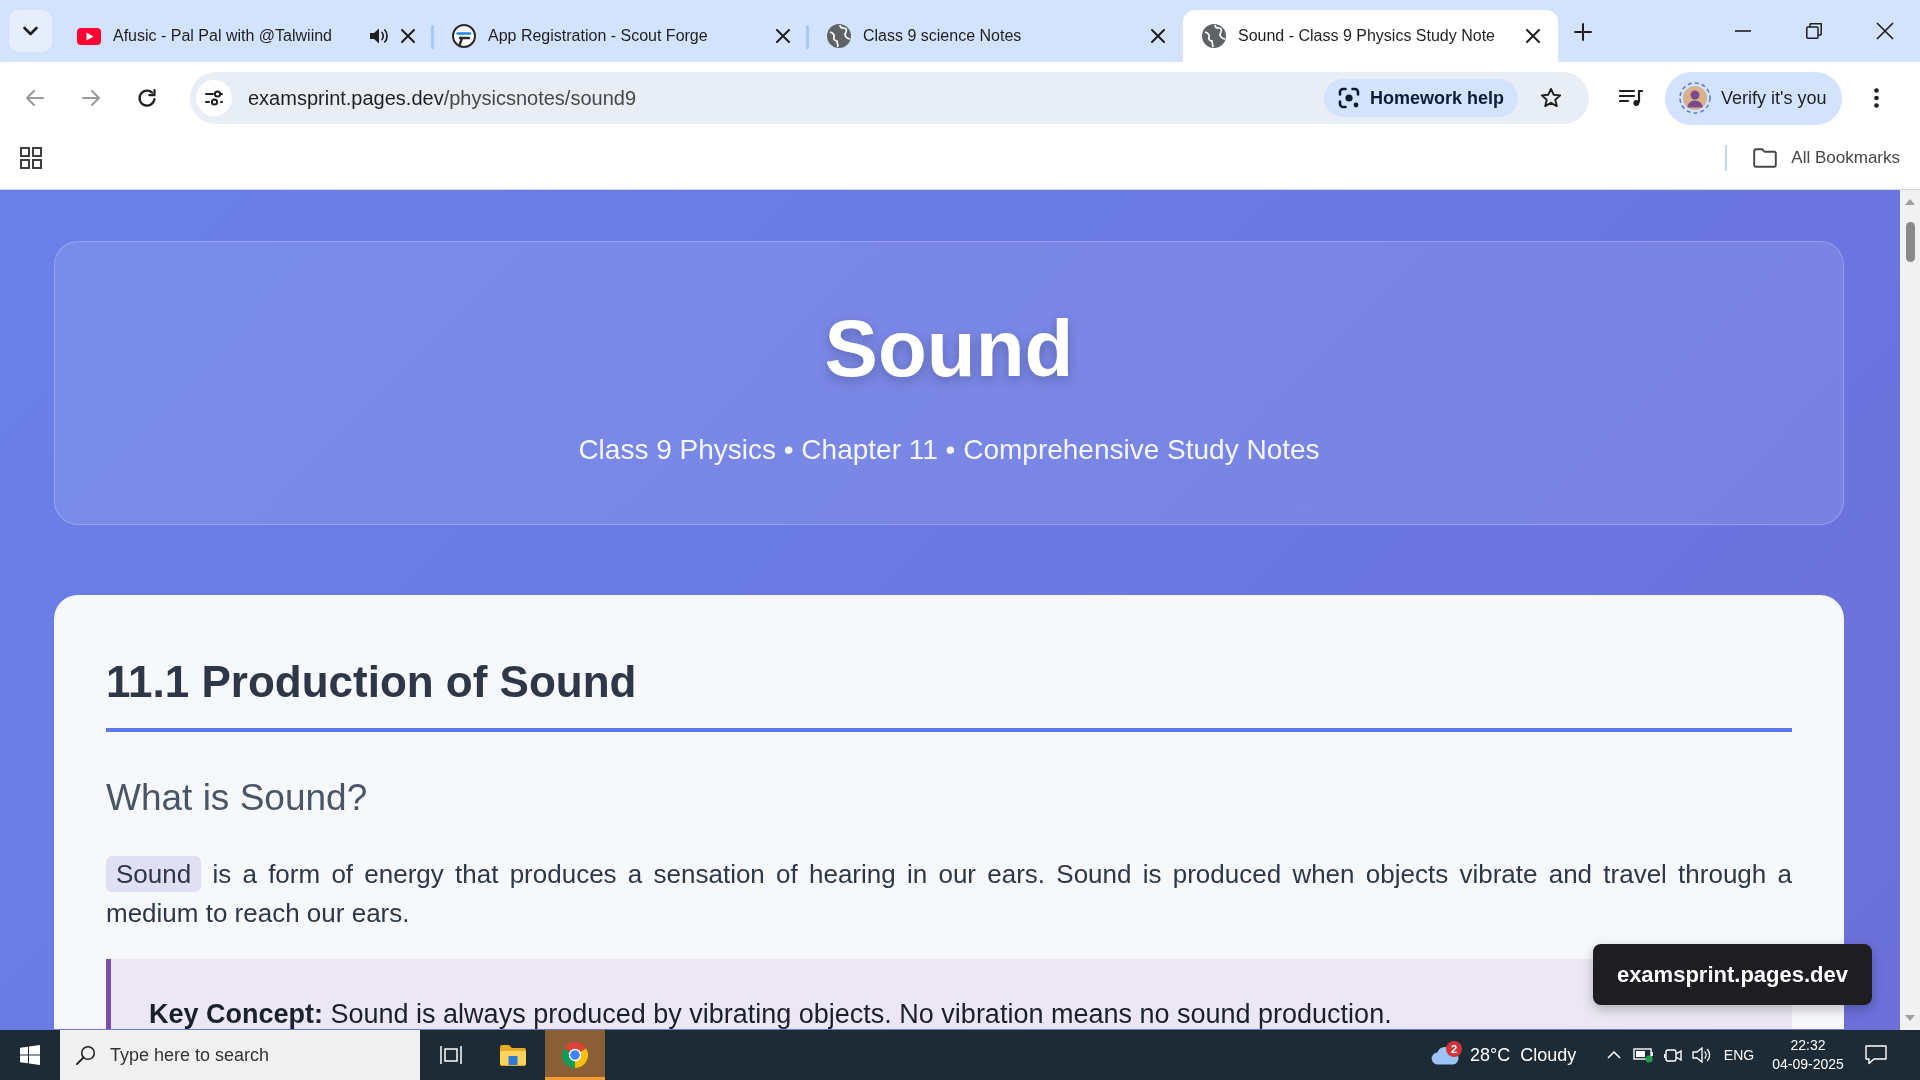 This screenshot has width=1920, height=1080. I want to click on browser-icon, so click(575, 1055).